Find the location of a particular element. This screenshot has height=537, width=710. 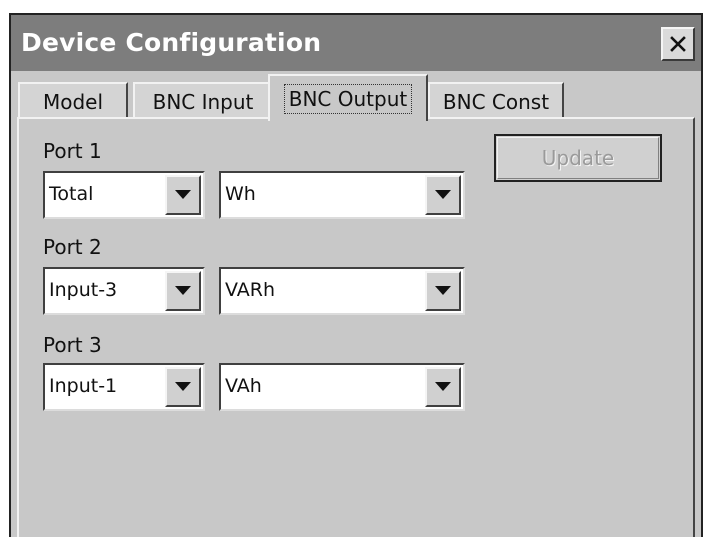

tab-bnc-output: BNC Output is located at coordinates (348, 97).